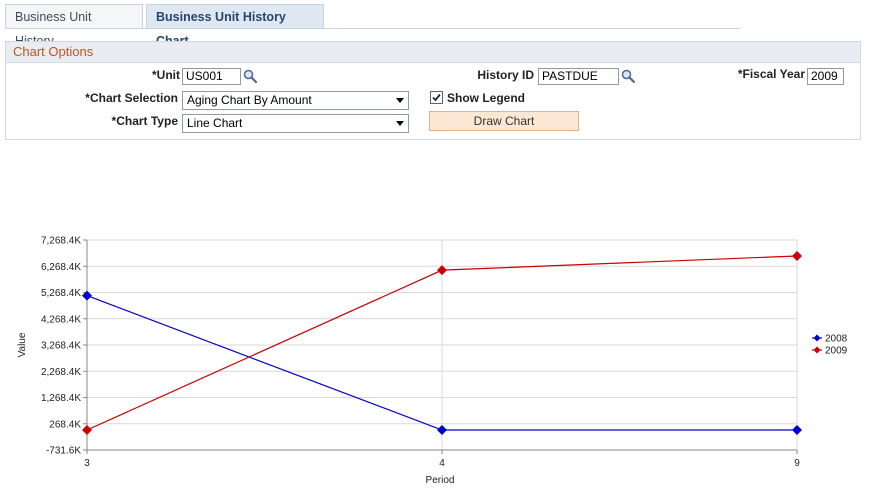 Image resolution: width=869 pixels, height=494 pixels. I want to click on legend-label: 2009, so click(836, 351).